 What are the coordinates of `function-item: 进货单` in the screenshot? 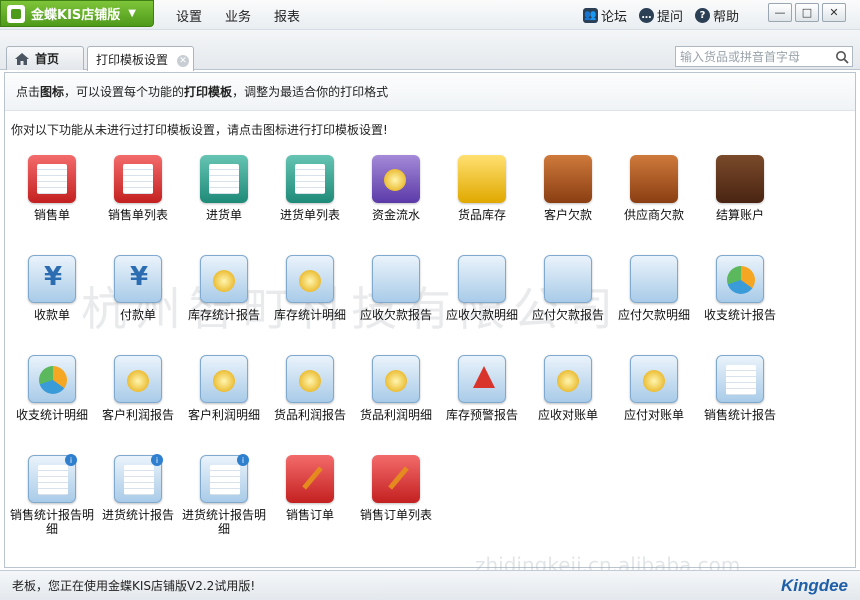 It's located at (224, 201).